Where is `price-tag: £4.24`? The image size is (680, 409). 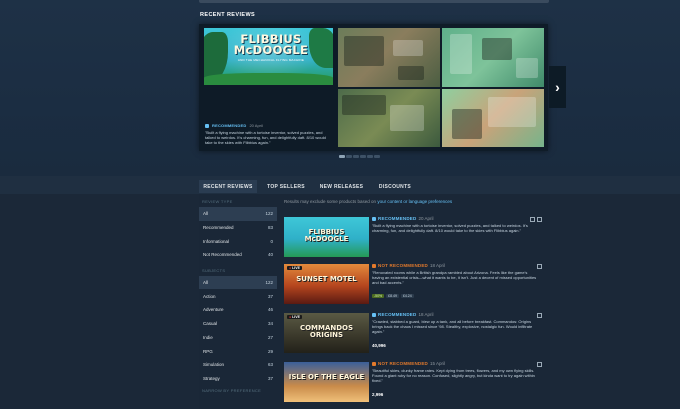
price-tag: £4.24 is located at coordinates (407, 296).